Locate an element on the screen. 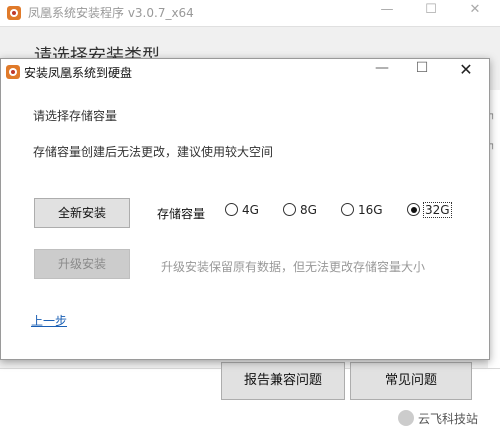  capacity-option-16g: 16G is located at coordinates (362, 212).